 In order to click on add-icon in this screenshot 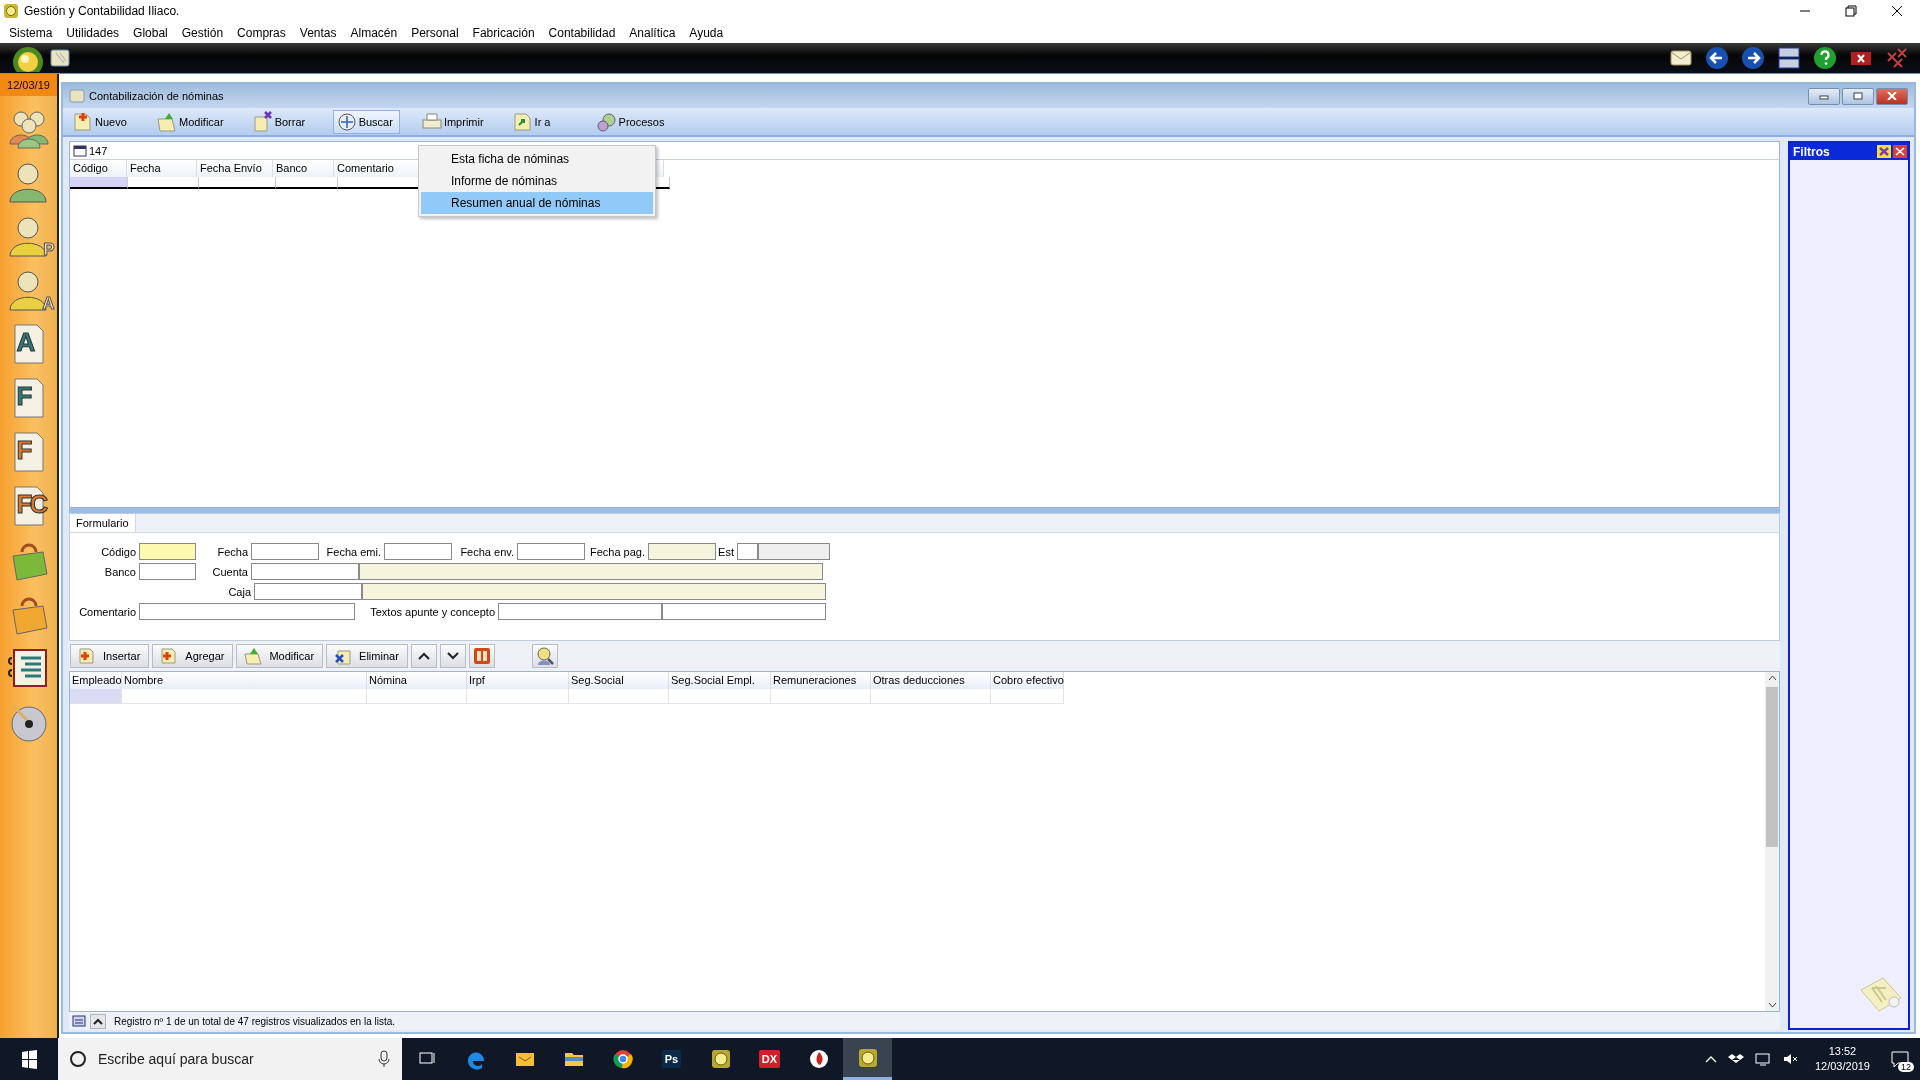, I will do `click(87, 656)`.